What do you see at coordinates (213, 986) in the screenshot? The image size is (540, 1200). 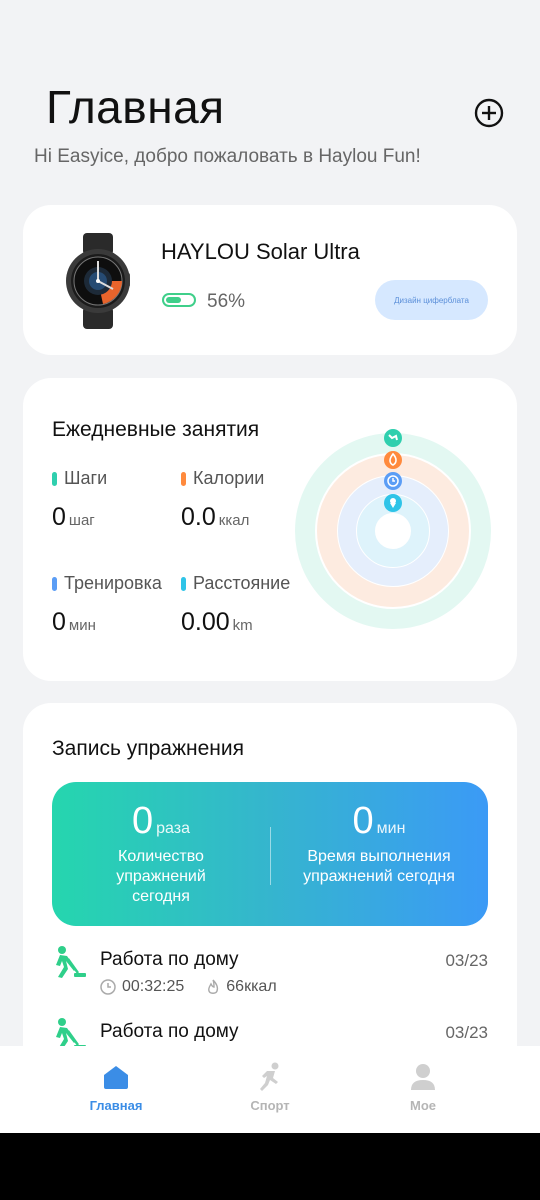 I see `flame-icon` at bounding box center [213, 986].